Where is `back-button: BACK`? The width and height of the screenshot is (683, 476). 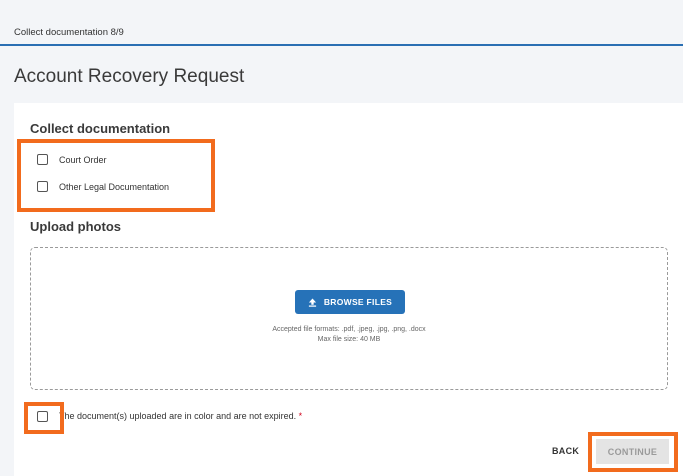
back-button: BACK is located at coordinates (565, 451).